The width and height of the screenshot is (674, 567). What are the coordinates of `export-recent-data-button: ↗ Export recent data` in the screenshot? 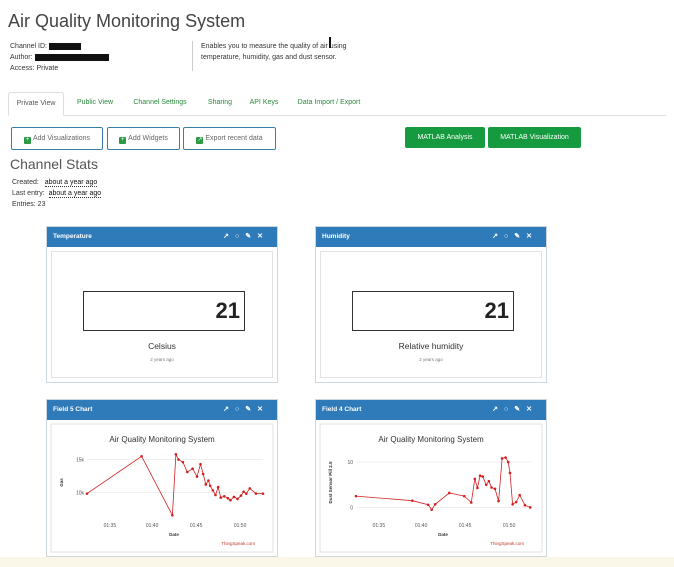 It's located at (229, 138).